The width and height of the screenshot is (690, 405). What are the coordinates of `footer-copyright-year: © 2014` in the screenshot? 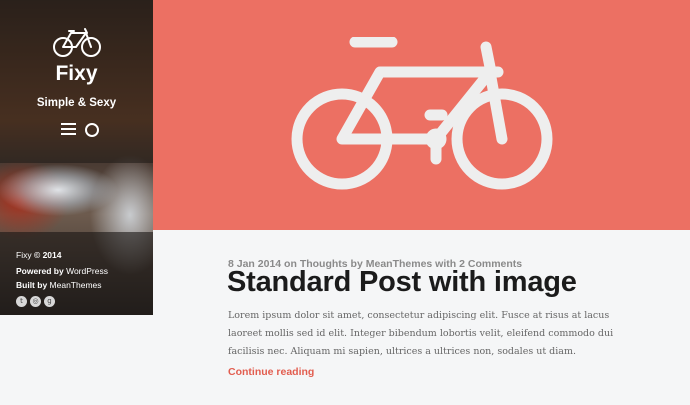 It's located at (46, 255).